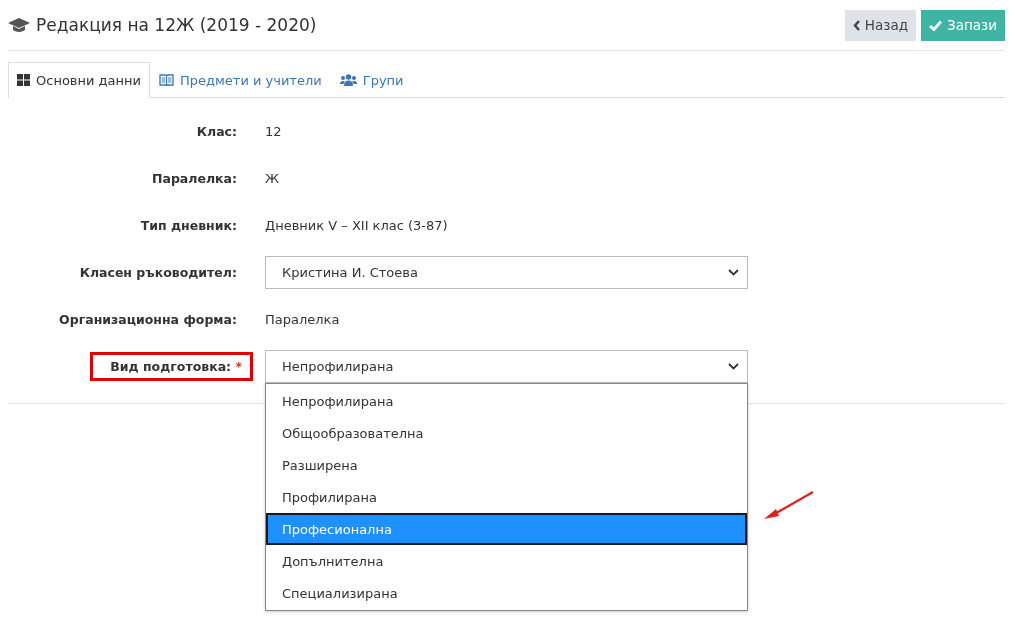 Image resolution: width=1015 pixels, height=631 pixels. I want to click on select-field: Кристина И. Стоева, so click(506, 272).